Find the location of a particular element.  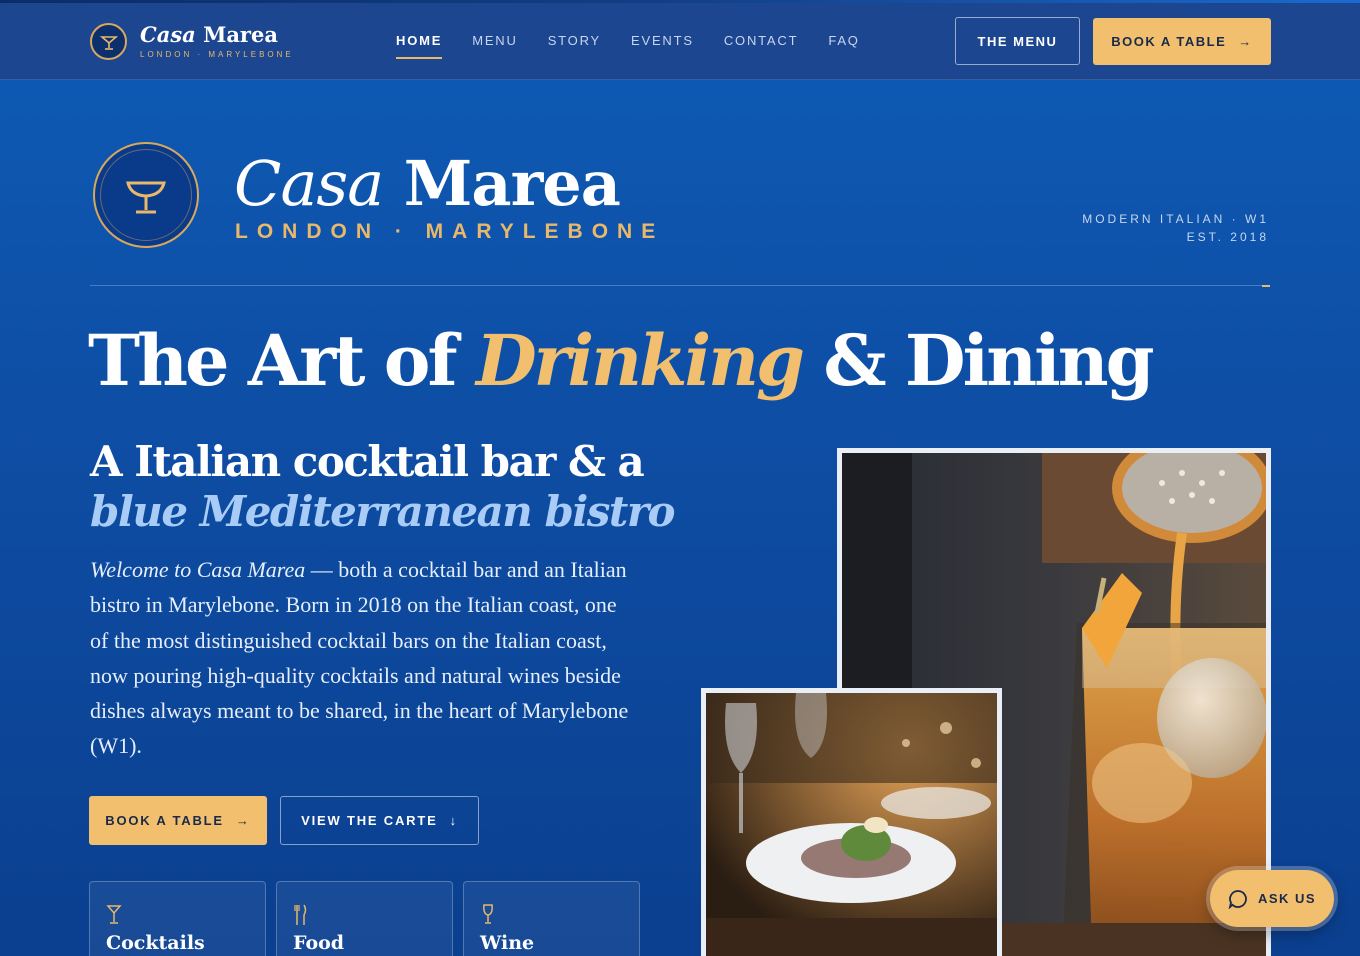

nav-brand-sub: LONDON · MARYLEBONE is located at coordinates (217, 54).